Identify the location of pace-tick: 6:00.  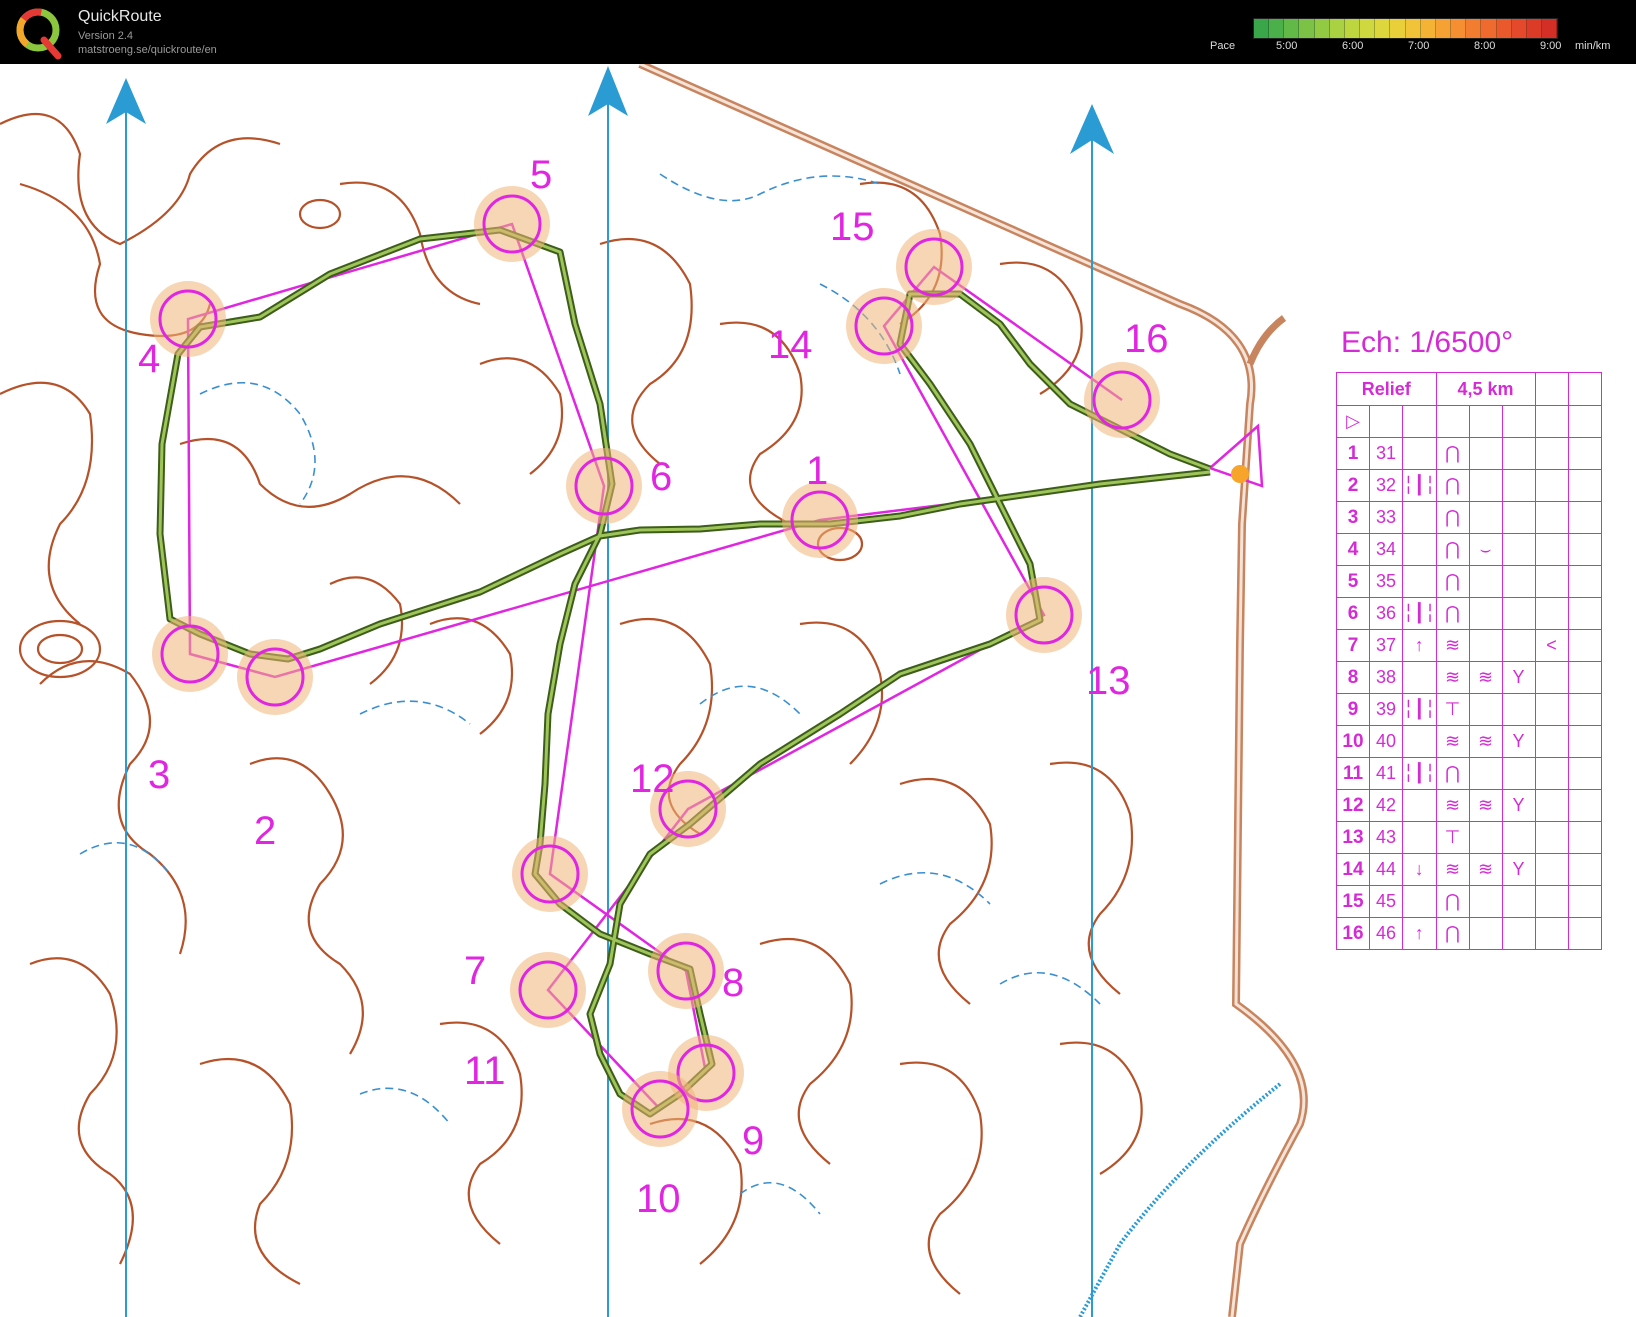
(1353, 46).